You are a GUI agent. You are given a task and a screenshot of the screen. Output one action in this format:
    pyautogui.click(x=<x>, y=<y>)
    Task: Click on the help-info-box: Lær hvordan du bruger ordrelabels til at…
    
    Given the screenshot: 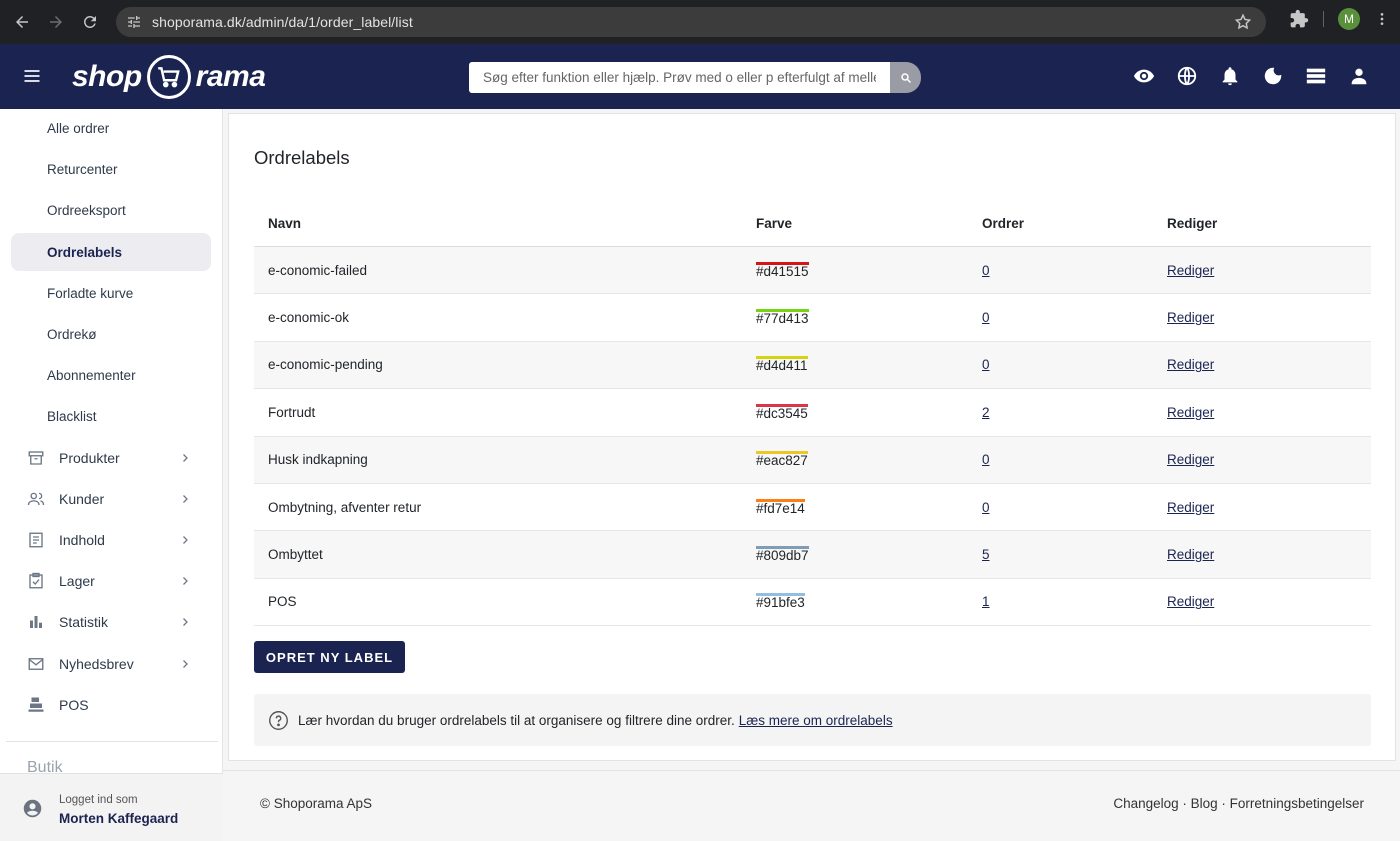 What is the action you would take?
    pyautogui.click(x=812, y=720)
    